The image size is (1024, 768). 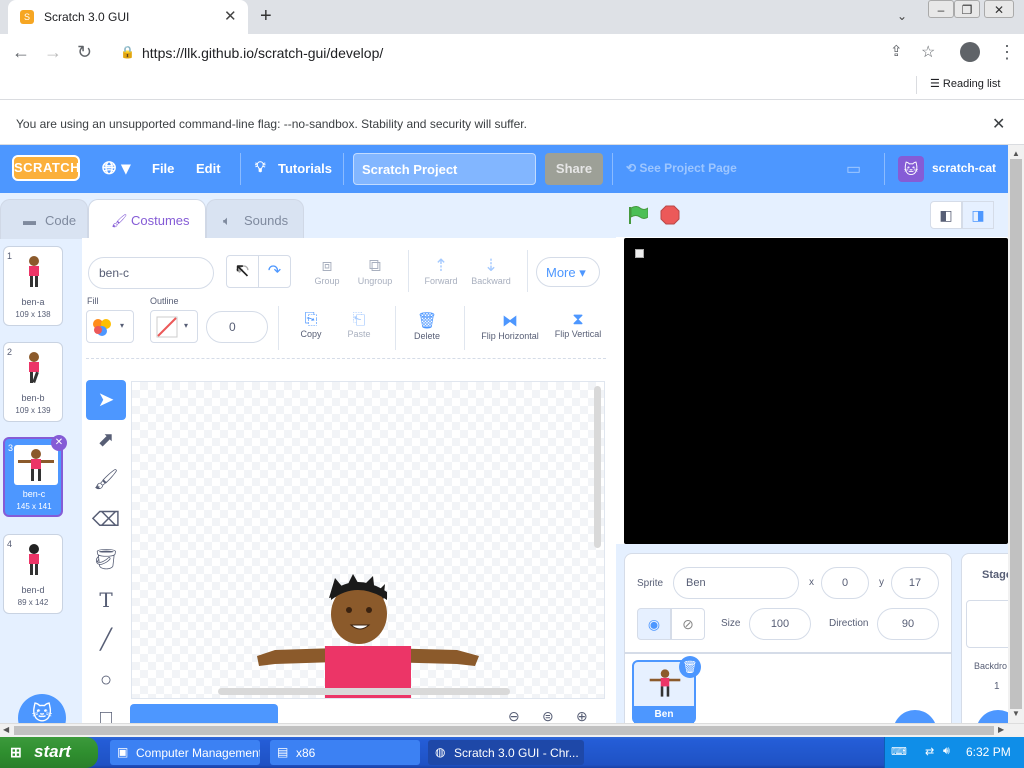 What do you see at coordinates (946, 751) in the screenshot?
I see `volume-icon: 🔊︎` at bounding box center [946, 751].